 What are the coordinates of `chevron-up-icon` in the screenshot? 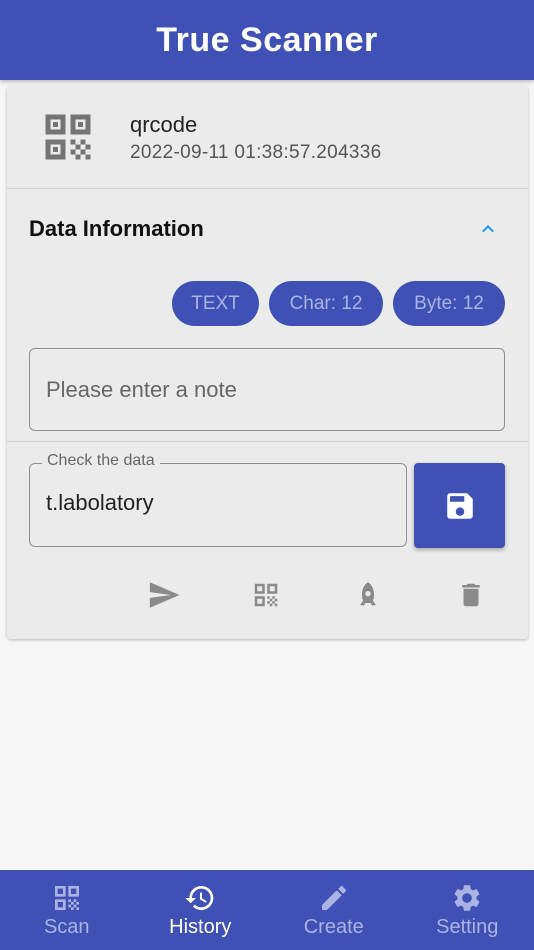 It's located at (488, 229).